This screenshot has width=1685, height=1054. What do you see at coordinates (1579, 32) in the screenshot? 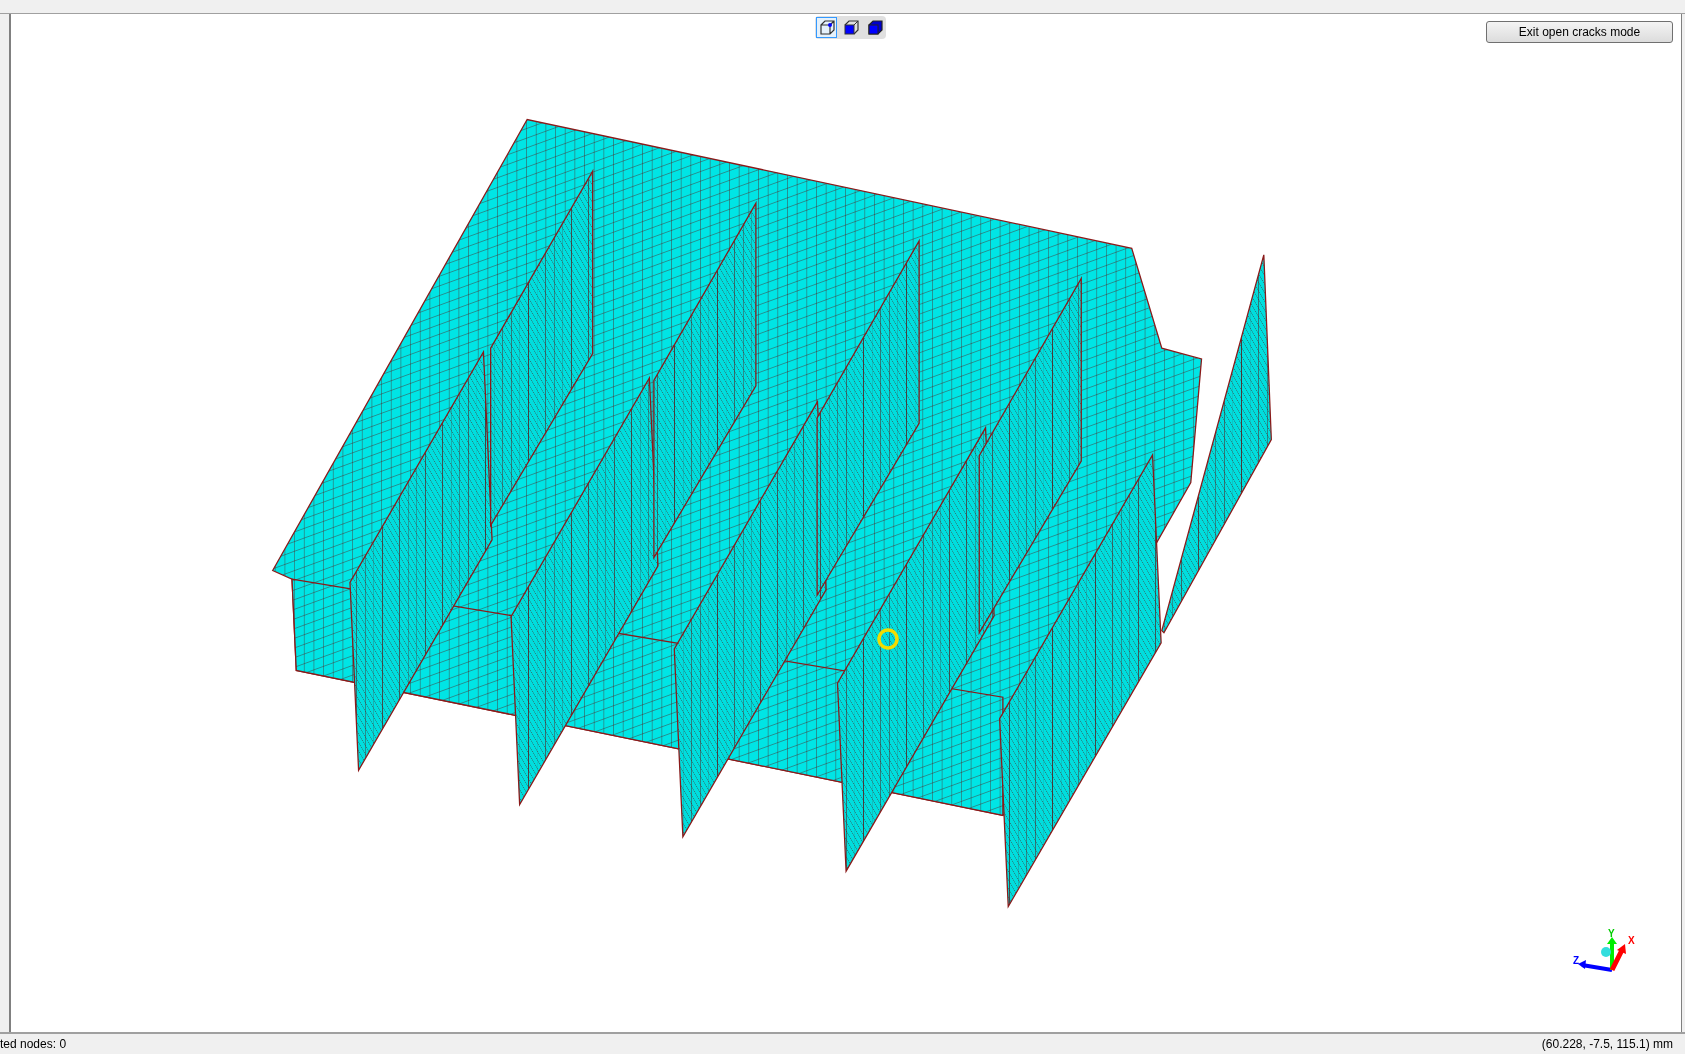
I see `exit-button: Exit open cracks mode` at bounding box center [1579, 32].